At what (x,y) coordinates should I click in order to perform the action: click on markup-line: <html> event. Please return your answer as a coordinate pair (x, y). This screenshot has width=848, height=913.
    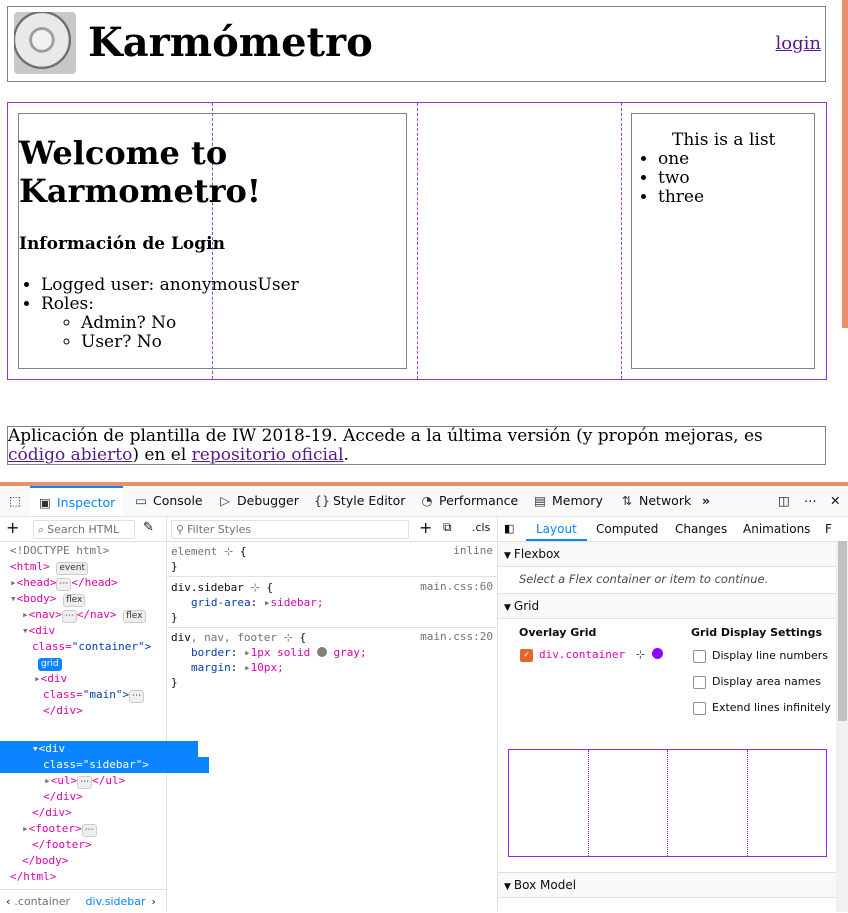
    Looking at the image, I should click on (88, 567).